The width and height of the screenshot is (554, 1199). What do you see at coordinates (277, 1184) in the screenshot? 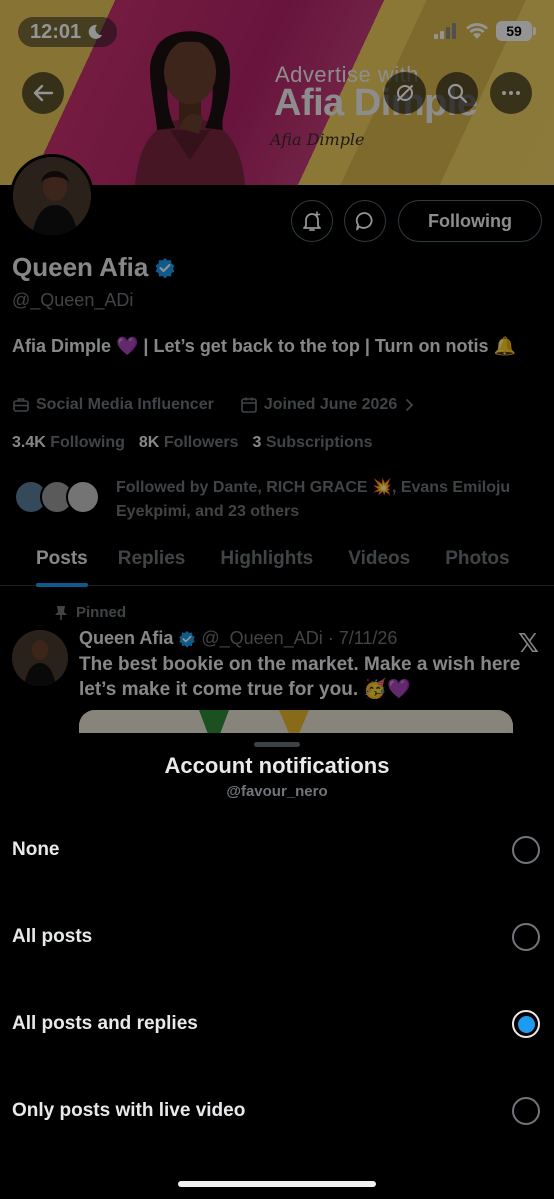
I see `home-indicator` at bounding box center [277, 1184].